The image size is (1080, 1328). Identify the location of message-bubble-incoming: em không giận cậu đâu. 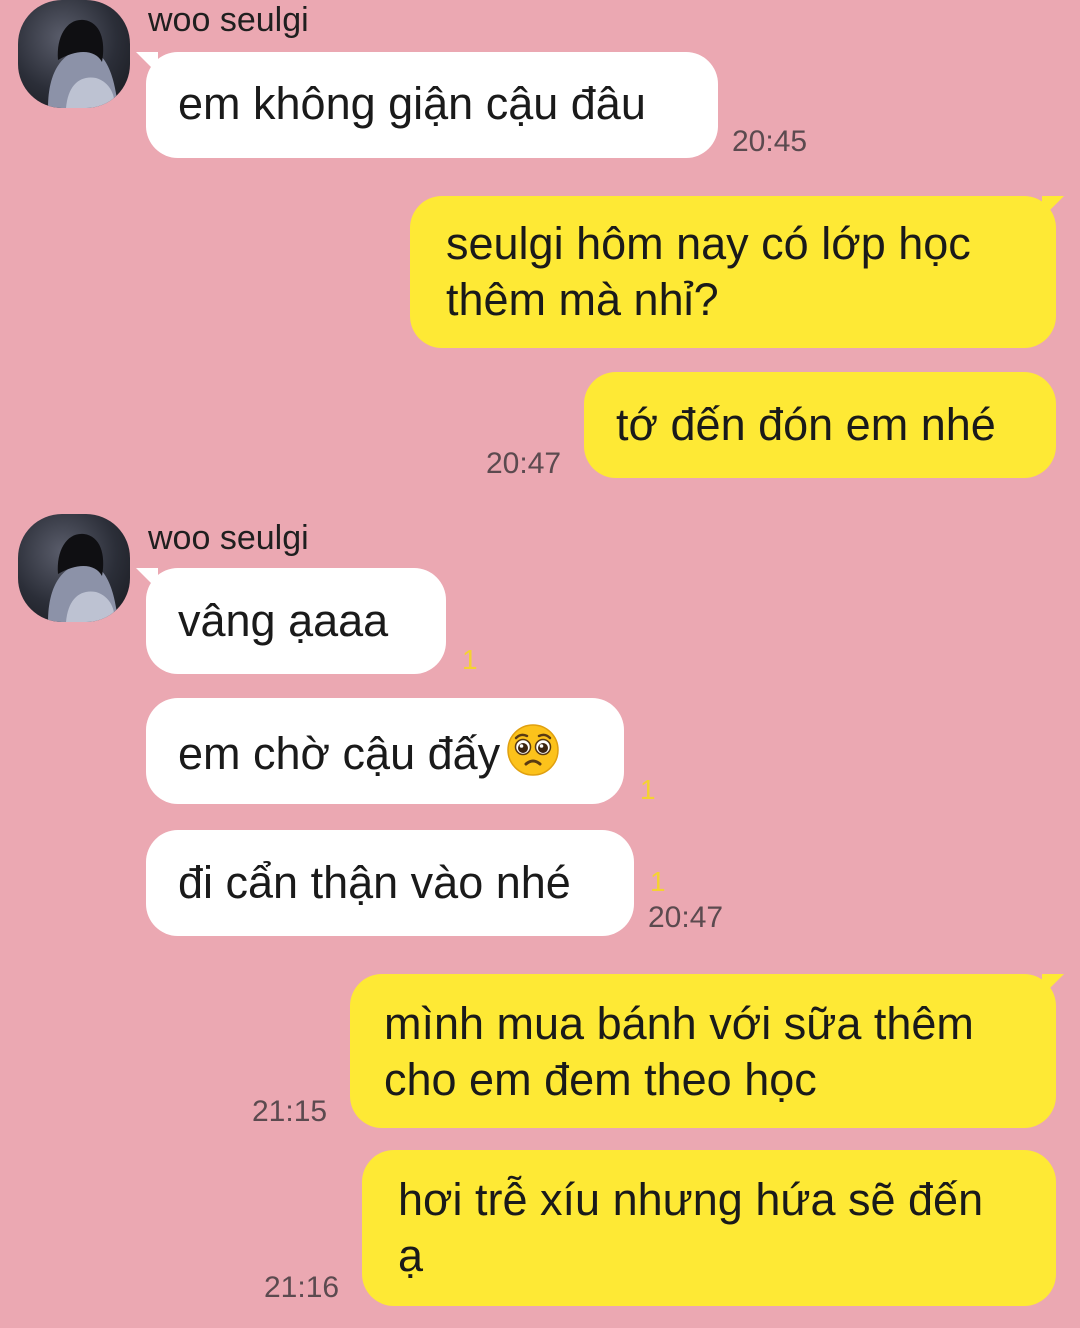
(432, 105).